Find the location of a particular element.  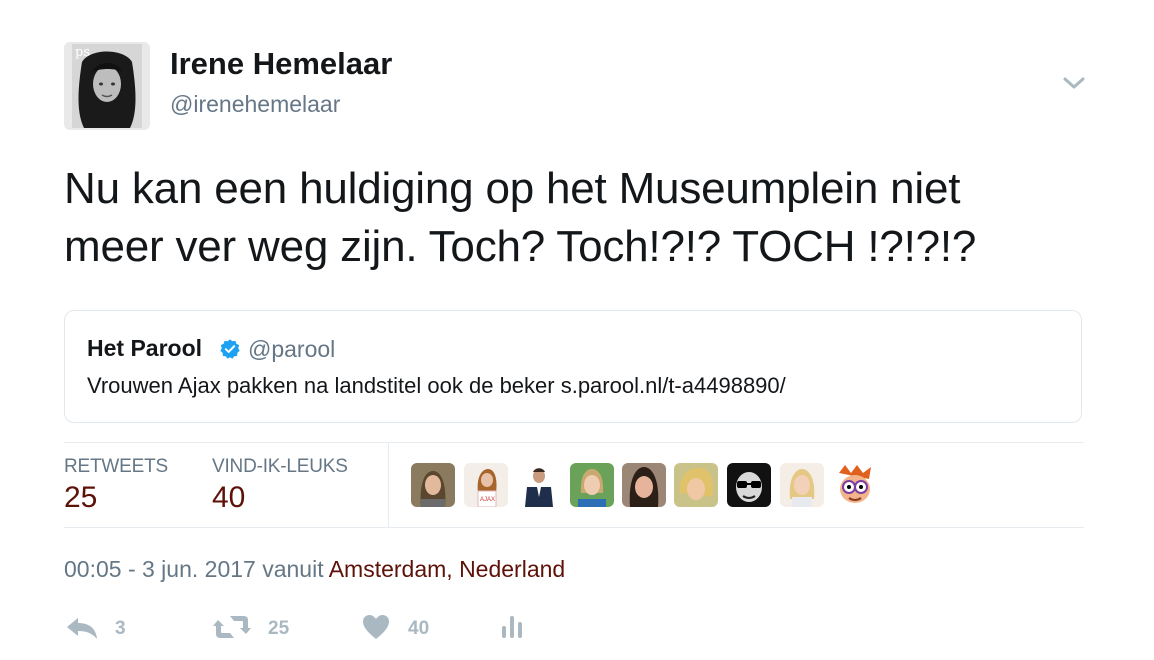

reply-icon is located at coordinates (82, 628).